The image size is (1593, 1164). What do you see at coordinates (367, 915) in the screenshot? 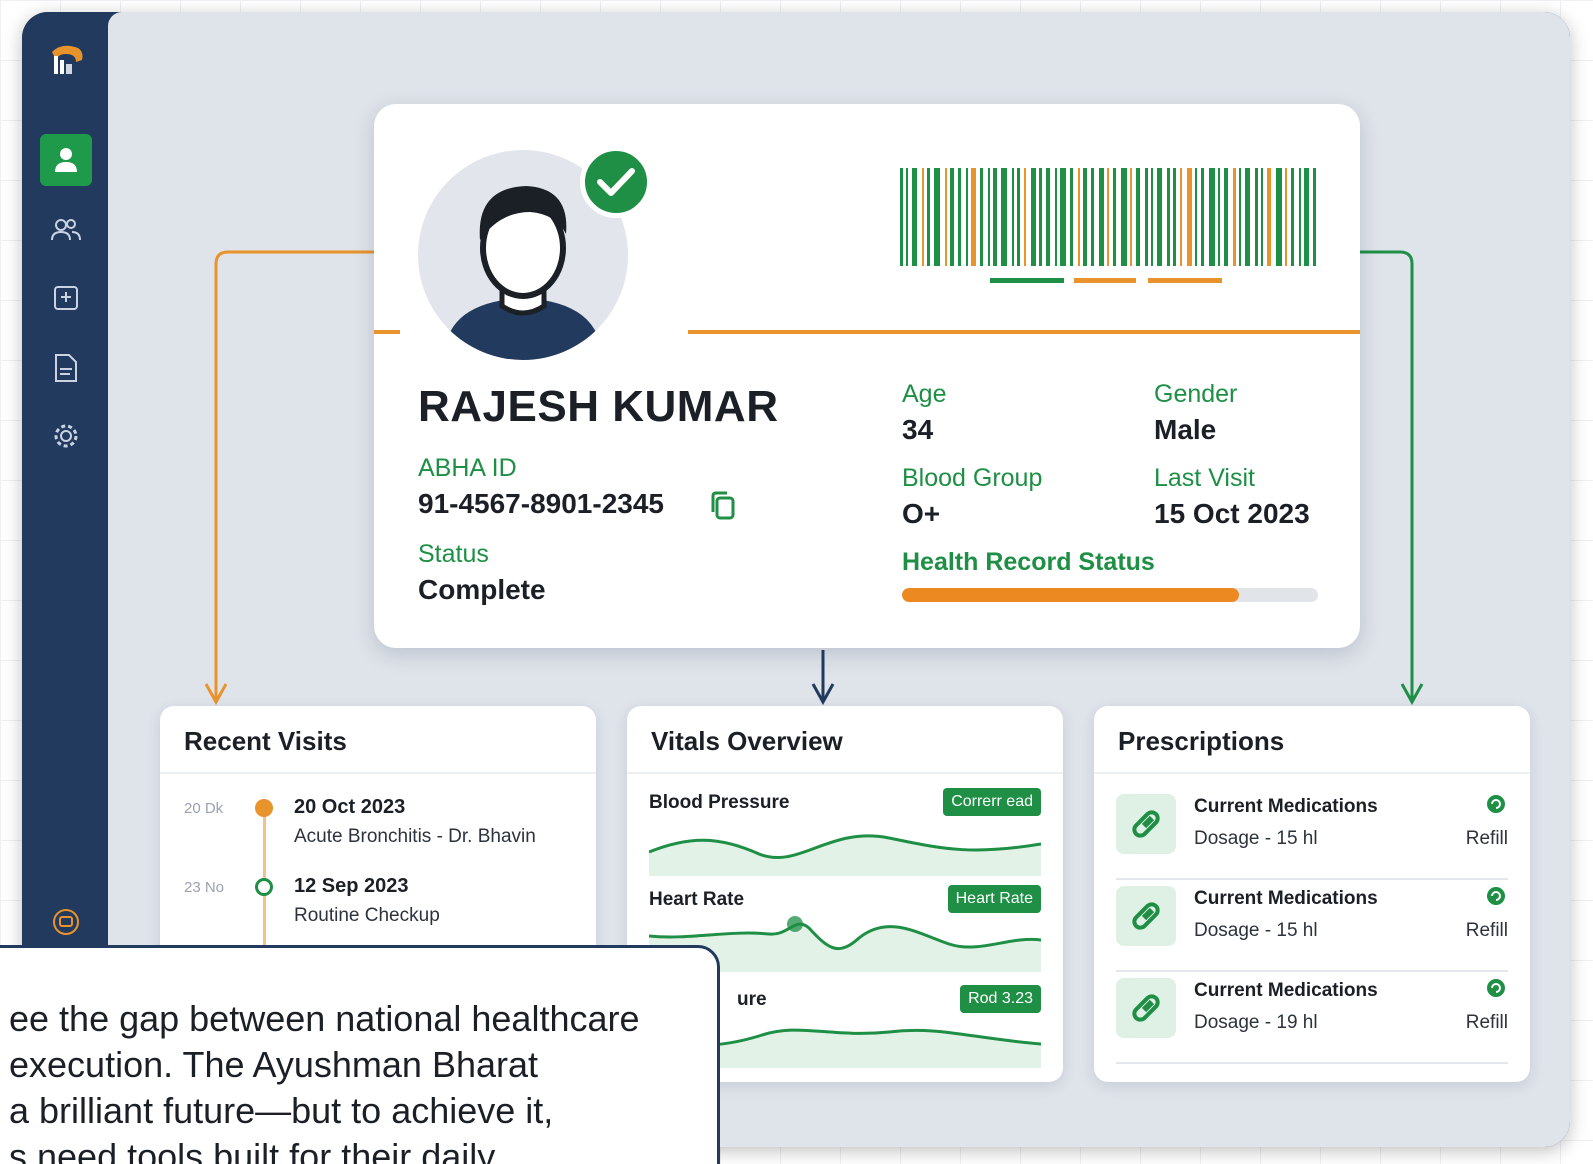
I see `visit-description: Routine Checkup` at bounding box center [367, 915].